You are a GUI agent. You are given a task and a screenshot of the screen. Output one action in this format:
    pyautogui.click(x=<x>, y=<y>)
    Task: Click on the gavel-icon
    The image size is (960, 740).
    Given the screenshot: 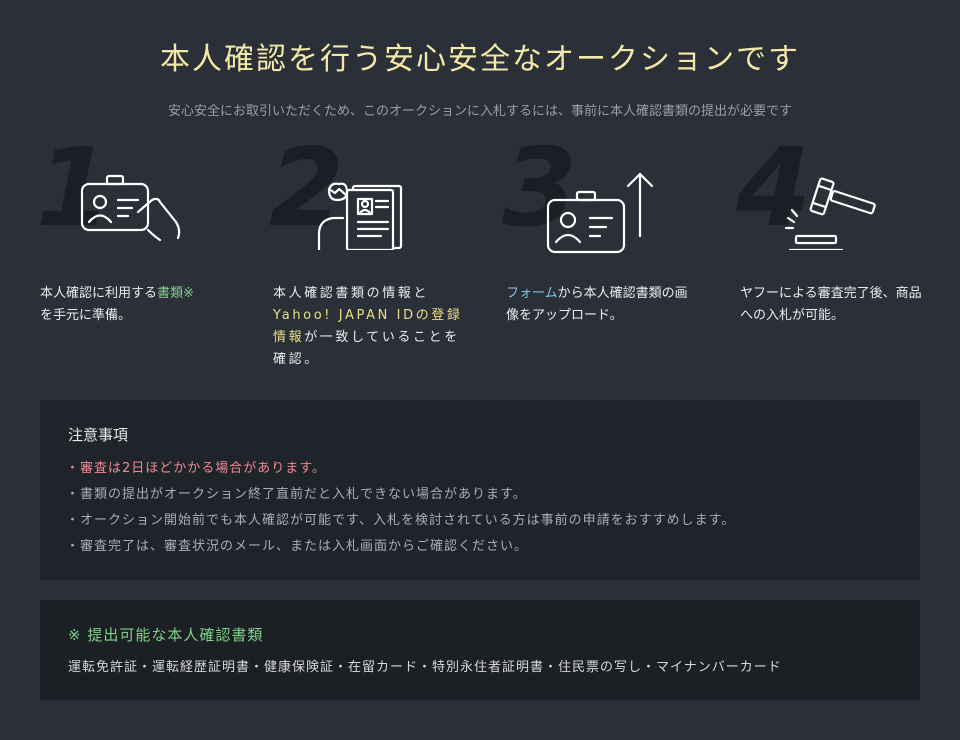 What is the action you would take?
    pyautogui.click(x=830, y=213)
    